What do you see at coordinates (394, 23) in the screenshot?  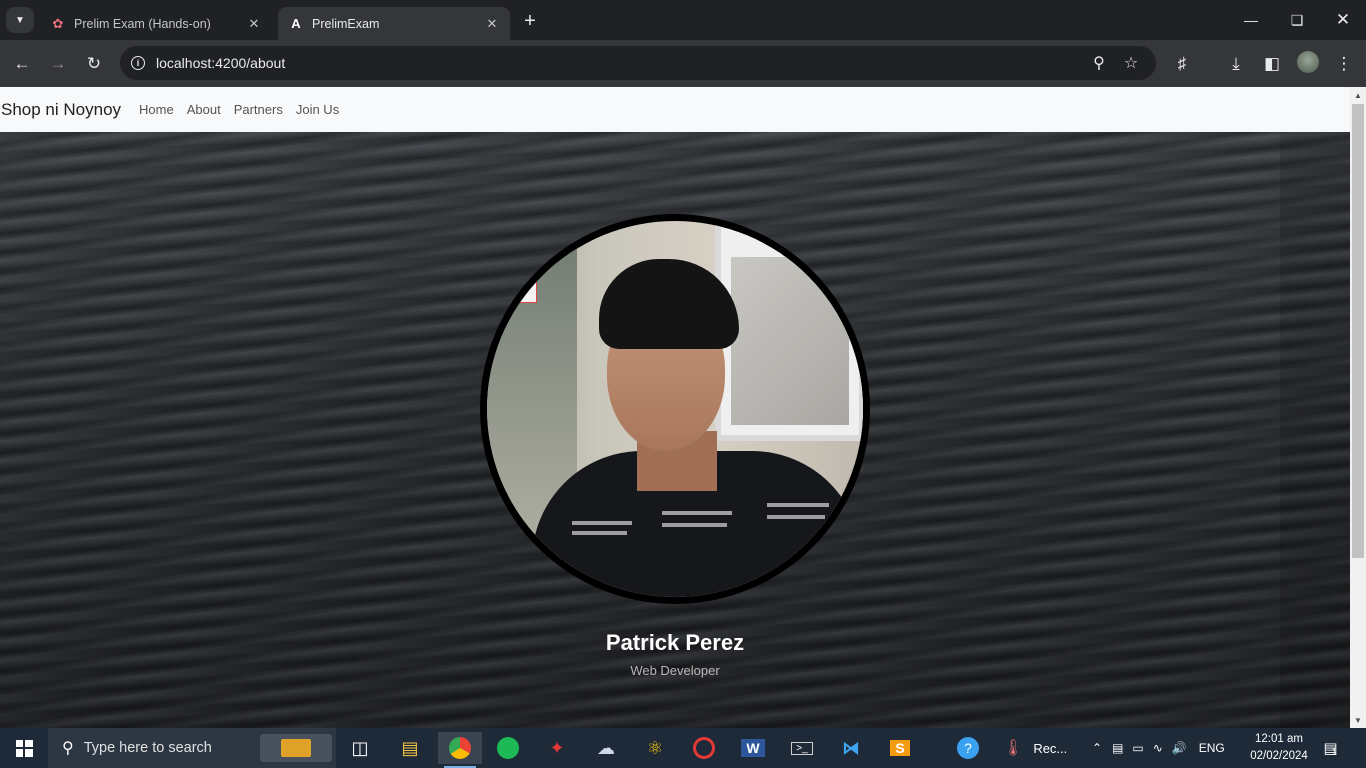 I see `tab-prelimexam: A PrelimExam ✕` at bounding box center [394, 23].